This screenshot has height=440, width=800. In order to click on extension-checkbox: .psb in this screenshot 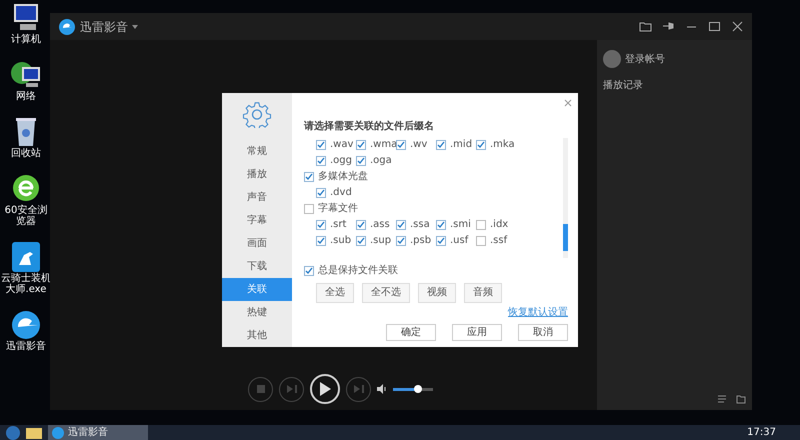, I will do `click(416, 240)`.